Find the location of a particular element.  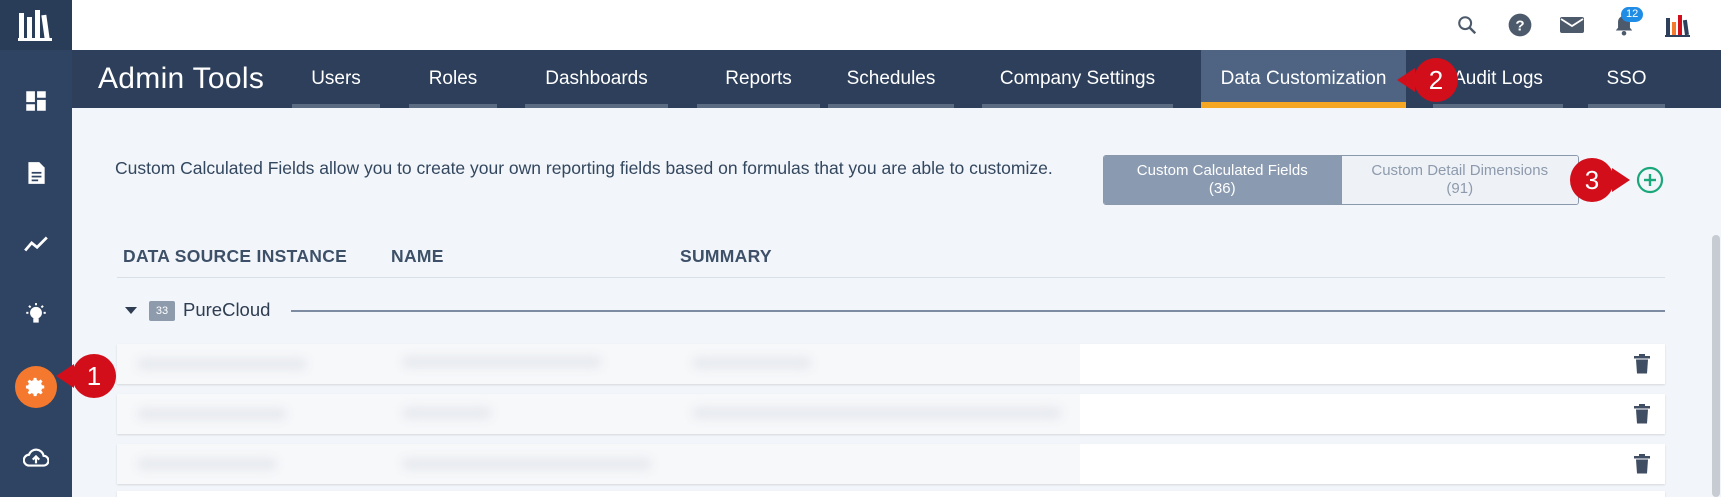

tab-sso: SSO is located at coordinates (1626, 79).